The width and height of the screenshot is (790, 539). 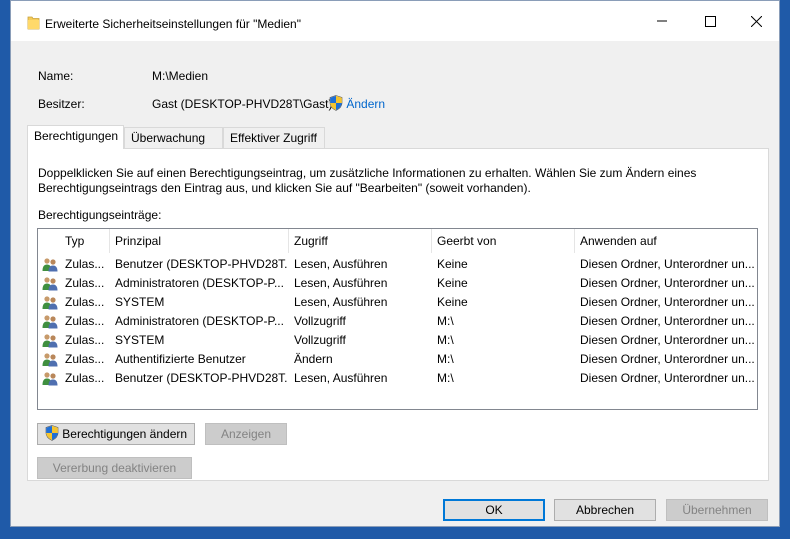 I want to click on column-header-inherited-from: Geerbt von, so click(x=503, y=241).